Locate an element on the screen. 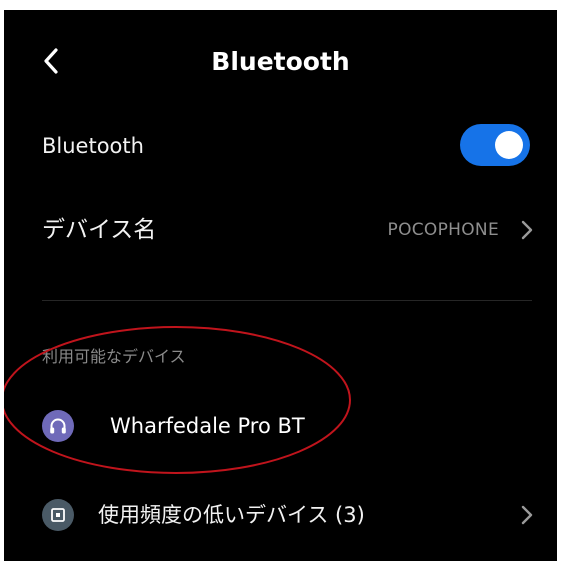 The image size is (561, 563). bluetooth-toggle-row: Bluetooth is located at coordinates (280, 146).